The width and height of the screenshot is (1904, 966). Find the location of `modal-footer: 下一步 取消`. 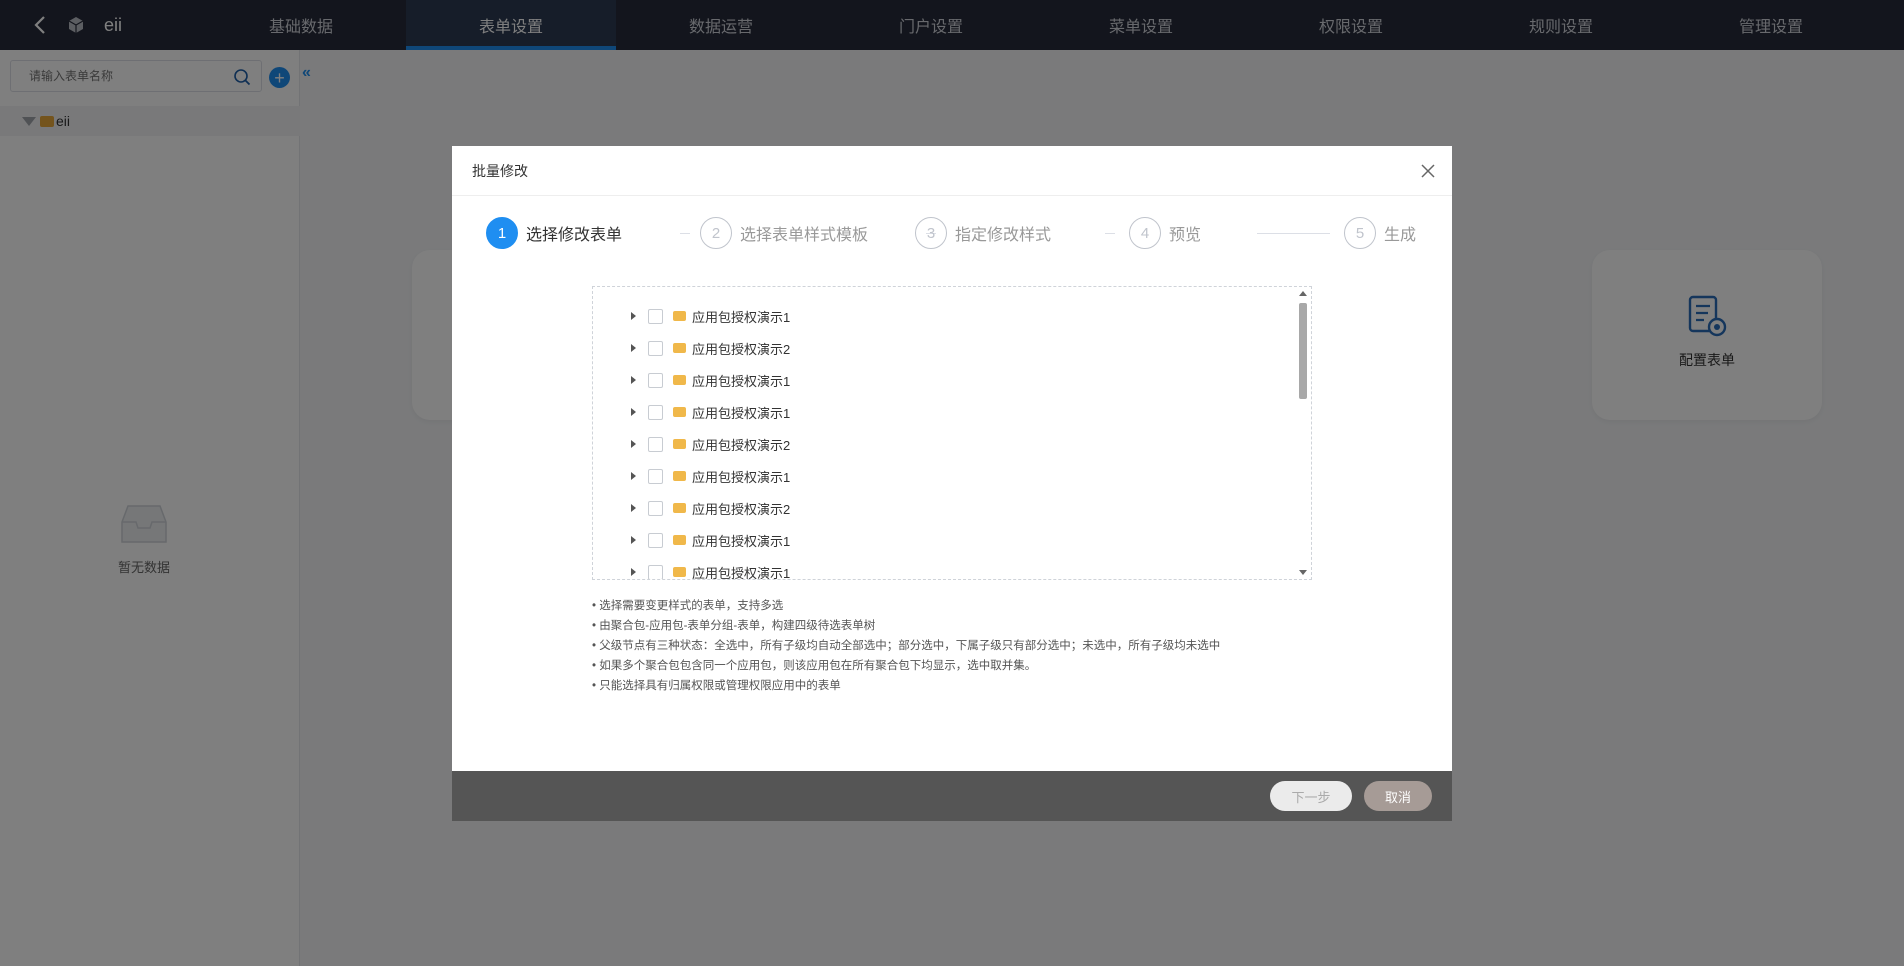

modal-footer: 下一步 取消 is located at coordinates (952, 796).